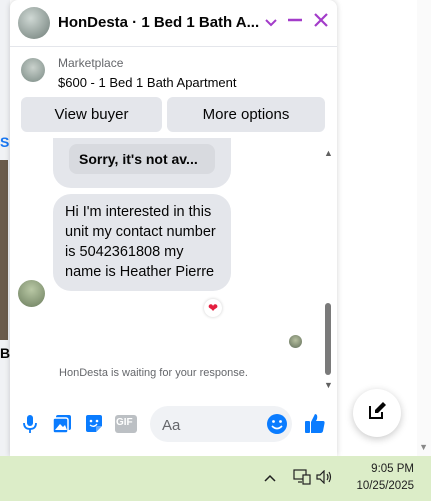 Image resolution: width=431 pixels, height=501 pixels. I want to click on new-message-button, so click(377, 413).